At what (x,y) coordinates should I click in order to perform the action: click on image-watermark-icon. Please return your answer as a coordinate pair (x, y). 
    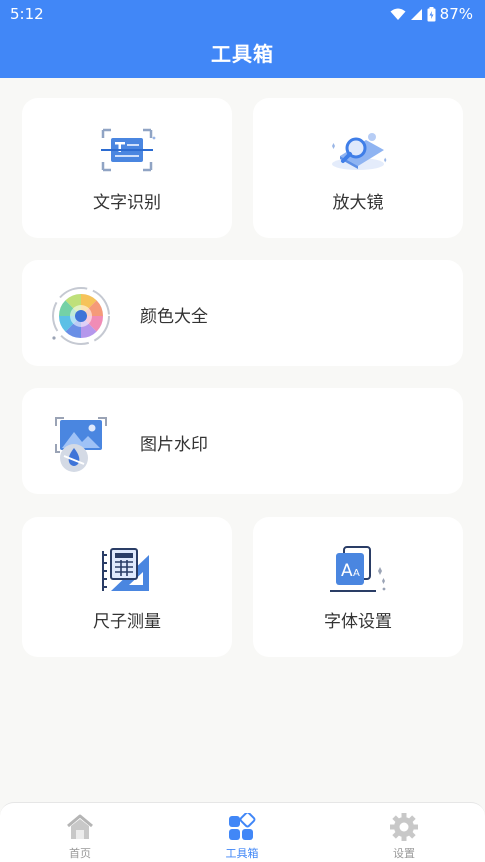
    Looking at the image, I should click on (81, 444).